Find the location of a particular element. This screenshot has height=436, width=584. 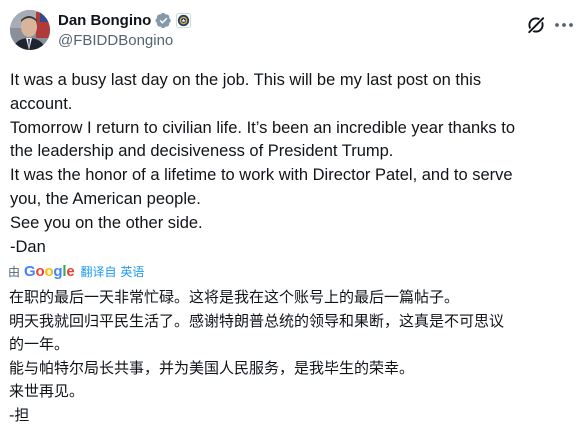

display-name-row: Dan Bongino is located at coordinates (125, 20).